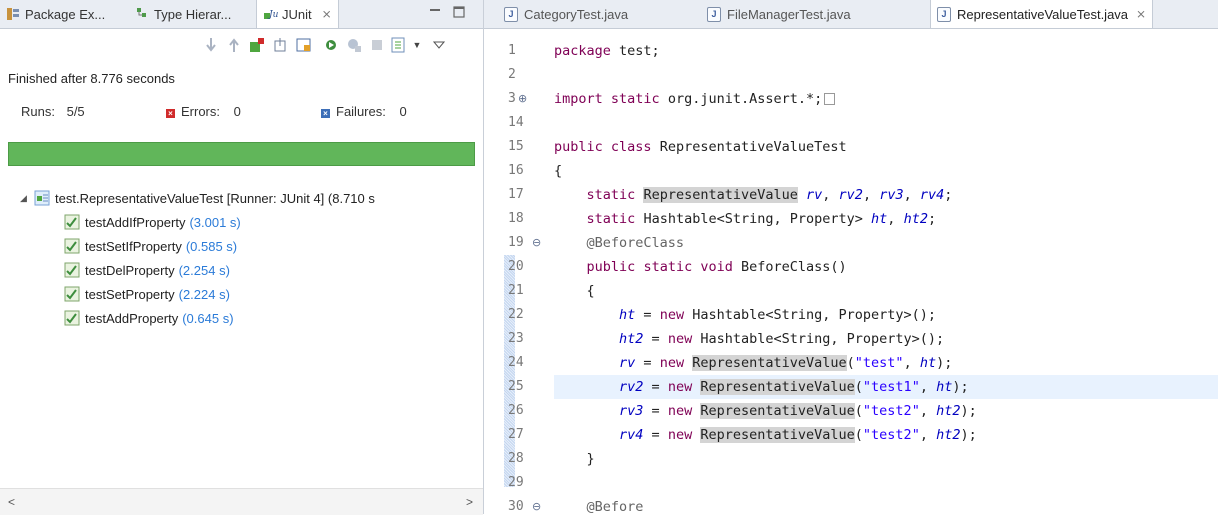  I want to click on line-number: 3, so click(512, 98).